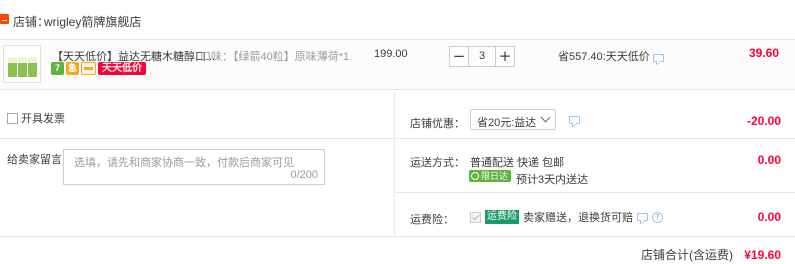 This screenshot has width=795, height=264. I want to click on shop-coupon-label: 店铺优惠：, so click(437, 124).